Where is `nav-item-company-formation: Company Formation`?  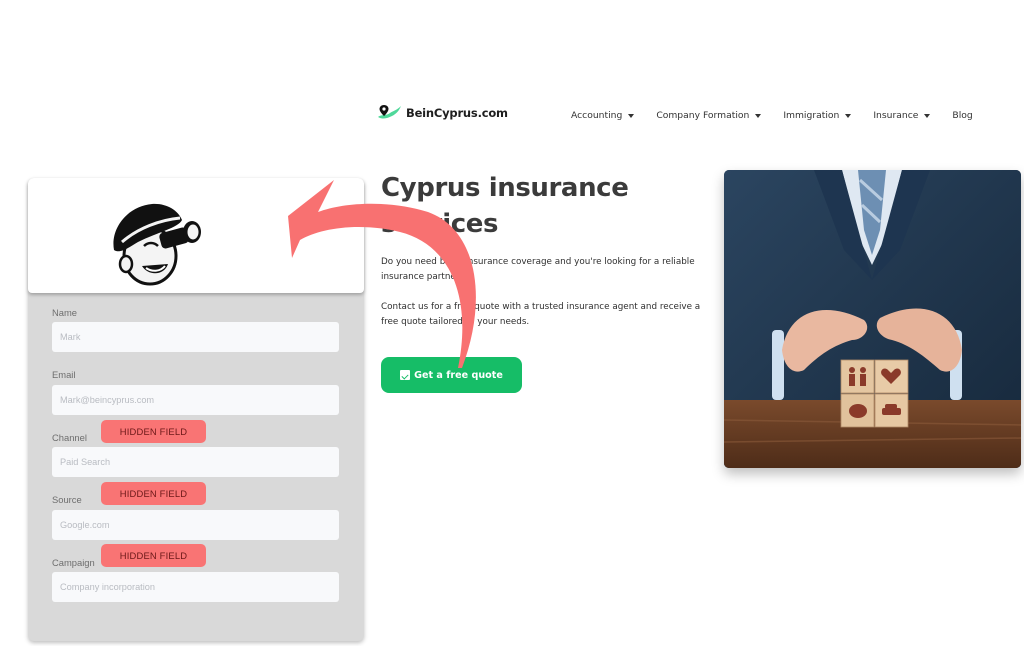
nav-item-company-formation: Company Formation is located at coordinates (709, 115).